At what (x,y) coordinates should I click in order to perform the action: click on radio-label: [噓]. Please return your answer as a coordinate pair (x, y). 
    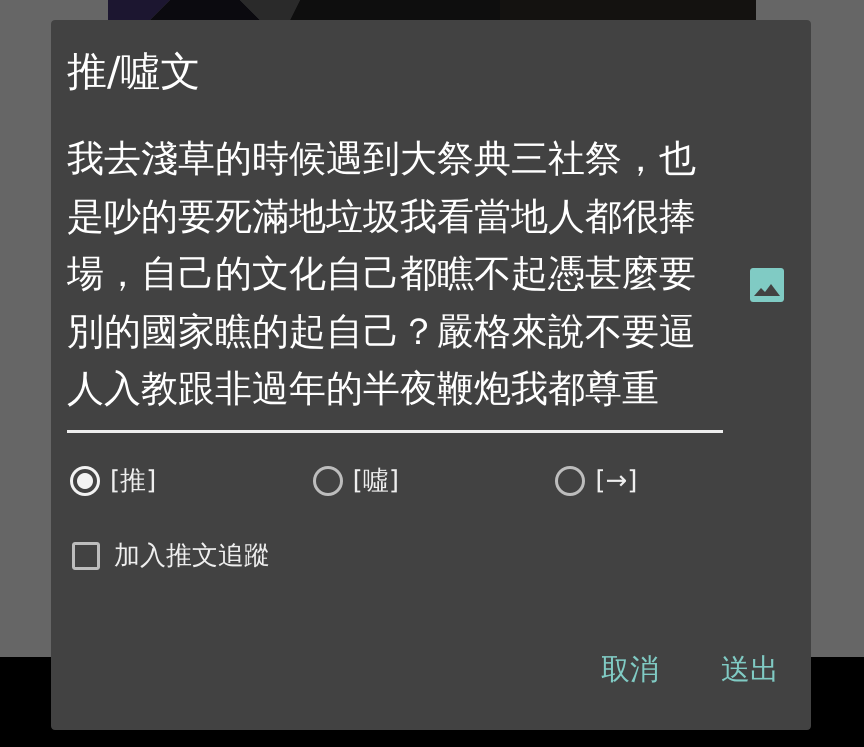
    Looking at the image, I should click on (375, 481).